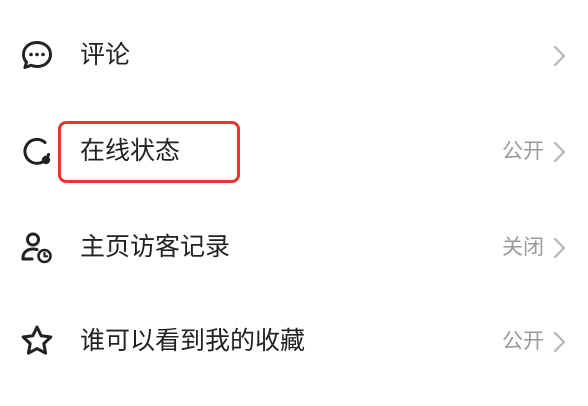  Describe the element at coordinates (105, 54) in the screenshot. I see `settings-item-label: 评论` at that location.